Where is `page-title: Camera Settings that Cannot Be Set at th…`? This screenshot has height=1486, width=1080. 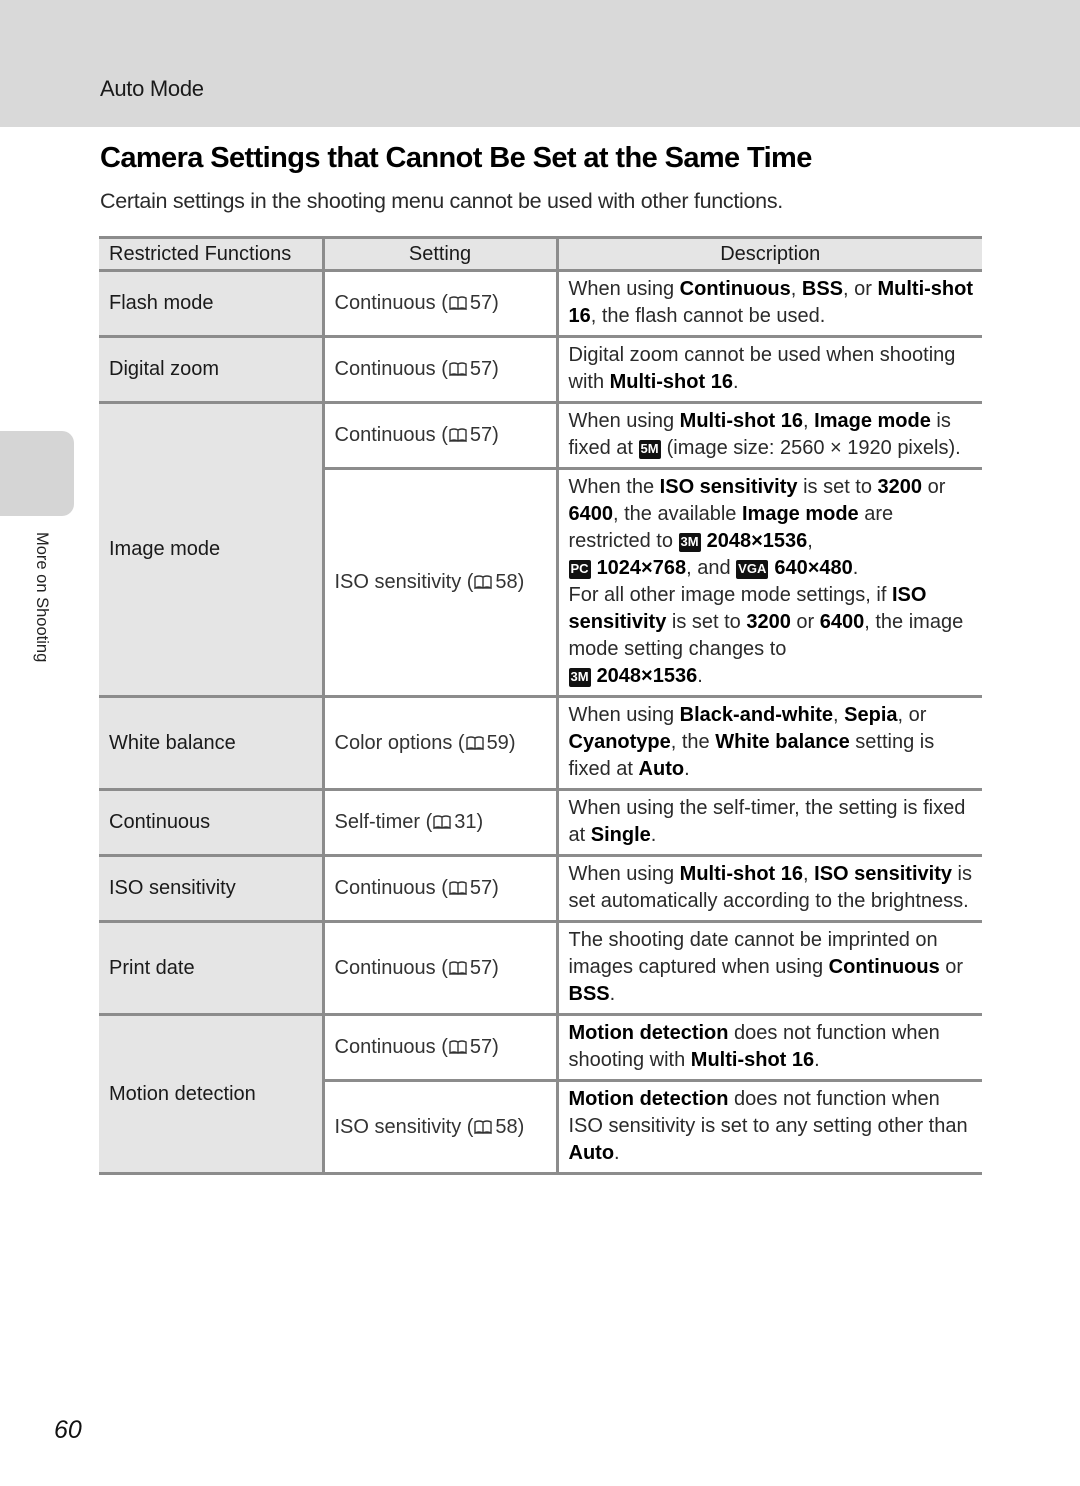
page-title: Camera Settings that Cannot Be Set at th… is located at coordinates (456, 158).